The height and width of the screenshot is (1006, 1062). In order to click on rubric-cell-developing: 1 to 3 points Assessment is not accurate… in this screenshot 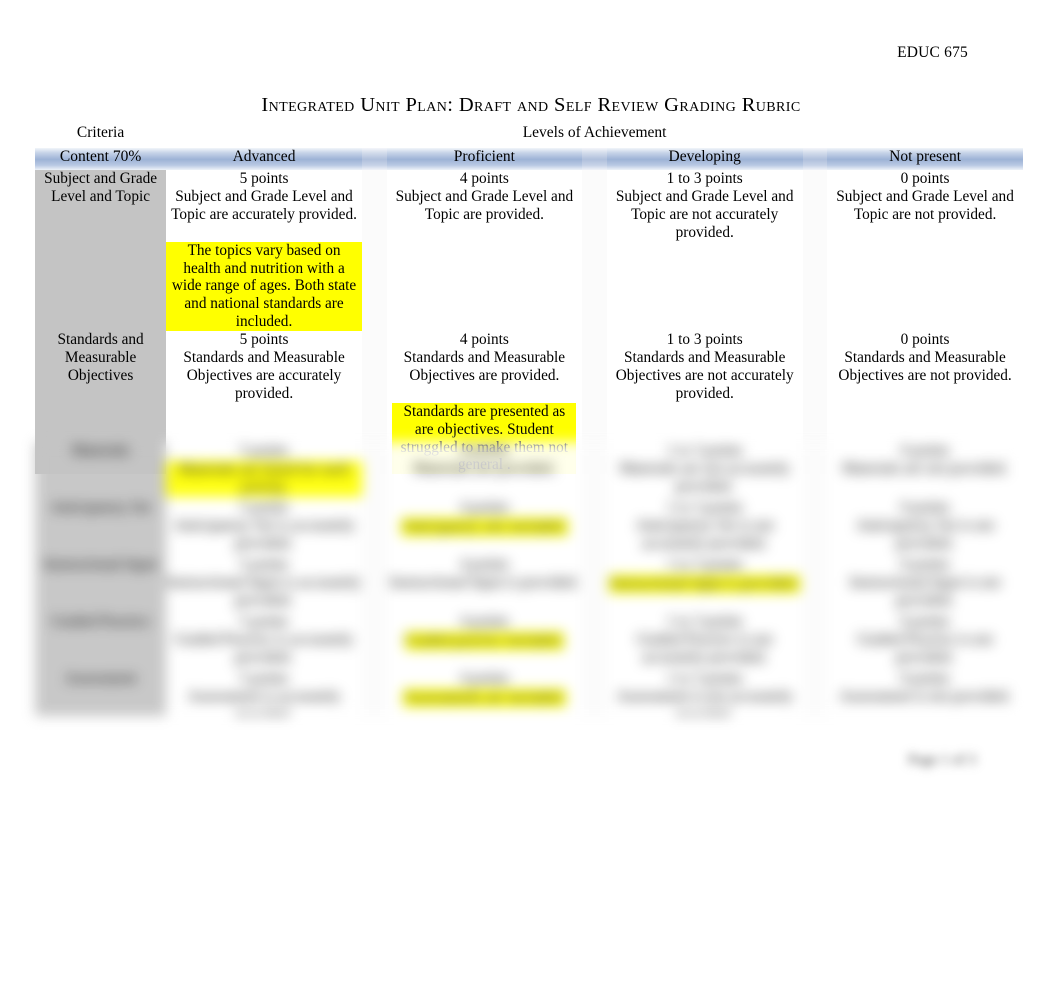, I will do `click(704, 693)`.